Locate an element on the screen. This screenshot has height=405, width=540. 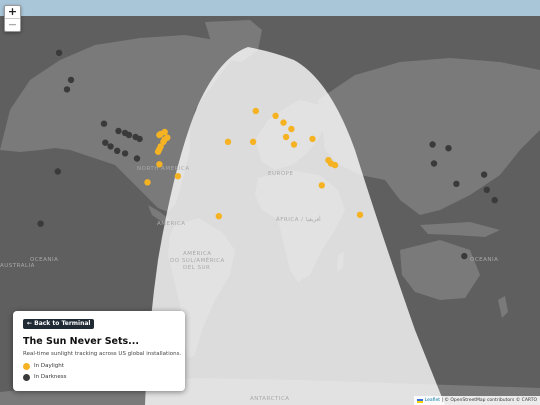
attribution-text: | © OpenStreetMap contributors © CARTO is located at coordinates (489, 400).